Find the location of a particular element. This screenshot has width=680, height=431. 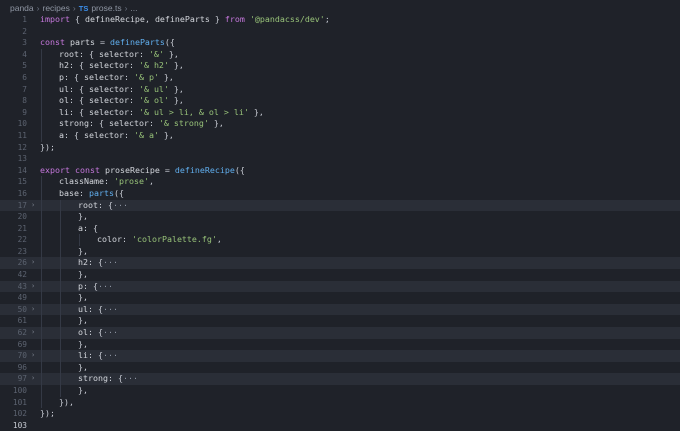

code-token: export is located at coordinates (55, 169).